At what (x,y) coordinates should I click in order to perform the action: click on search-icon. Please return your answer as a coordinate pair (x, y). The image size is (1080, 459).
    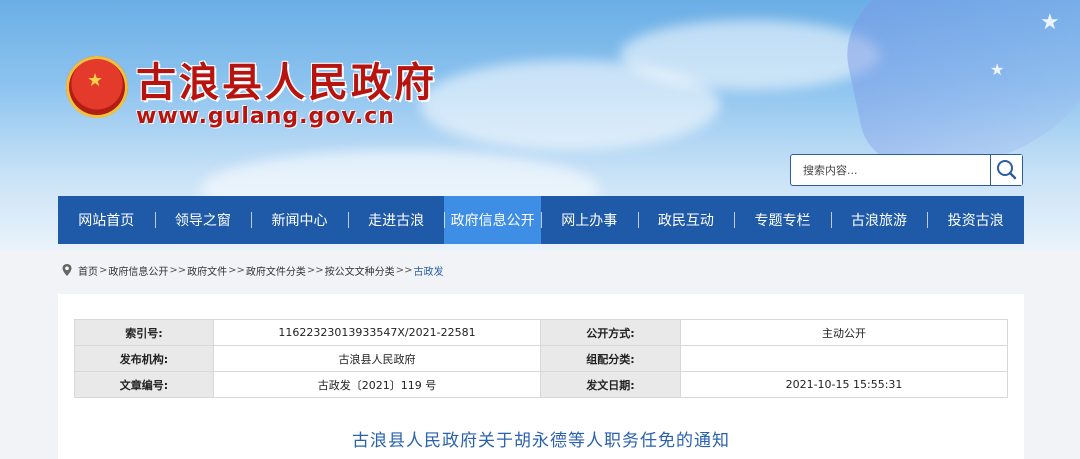
    Looking at the image, I should click on (1007, 170).